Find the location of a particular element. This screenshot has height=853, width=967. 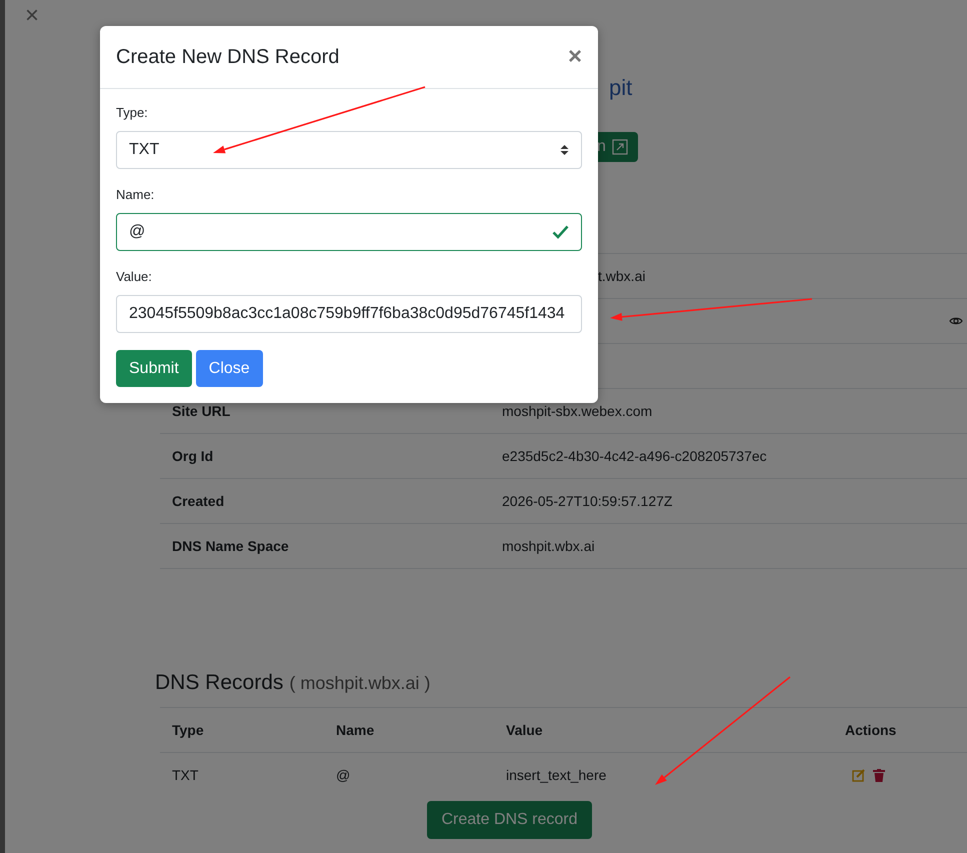

field-label: Type: is located at coordinates (132, 112).